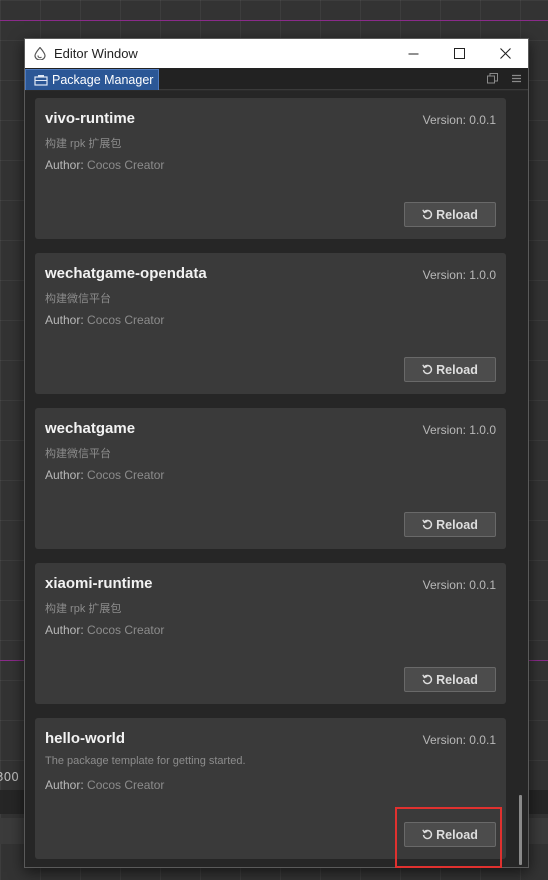 The width and height of the screenshot is (548, 880). What do you see at coordinates (85, 738) in the screenshot?
I see `package-name: hello-world` at bounding box center [85, 738].